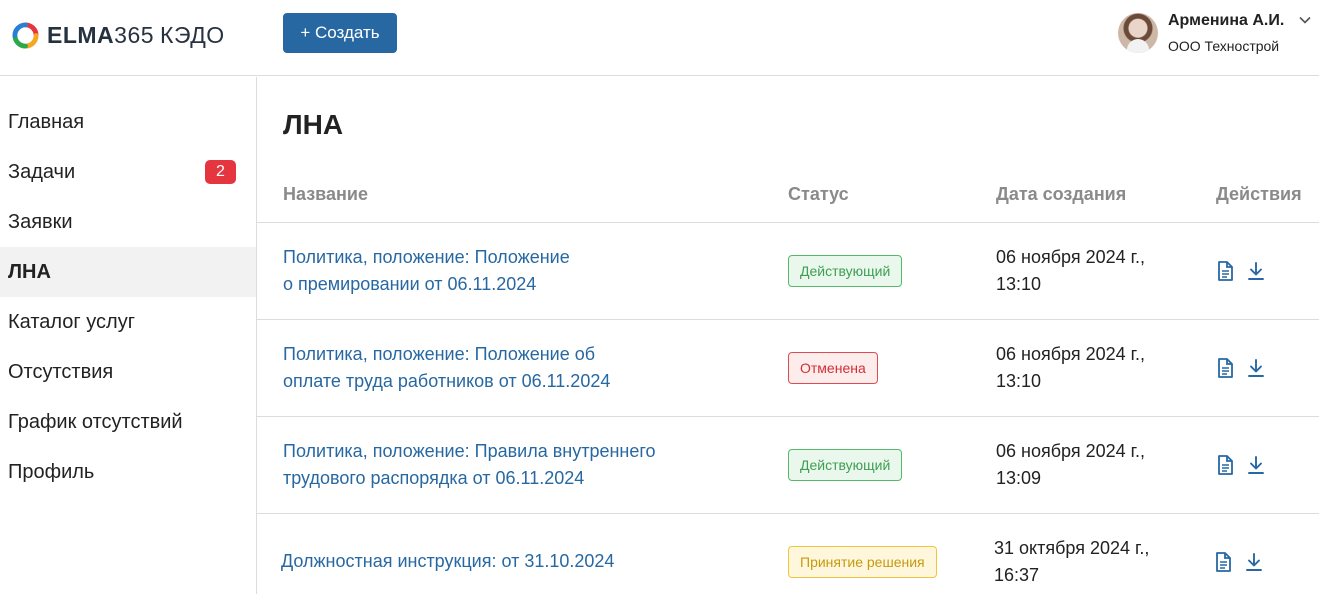  Describe the element at coordinates (313, 124) in the screenshot. I see `page-title: ЛНА` at that location.